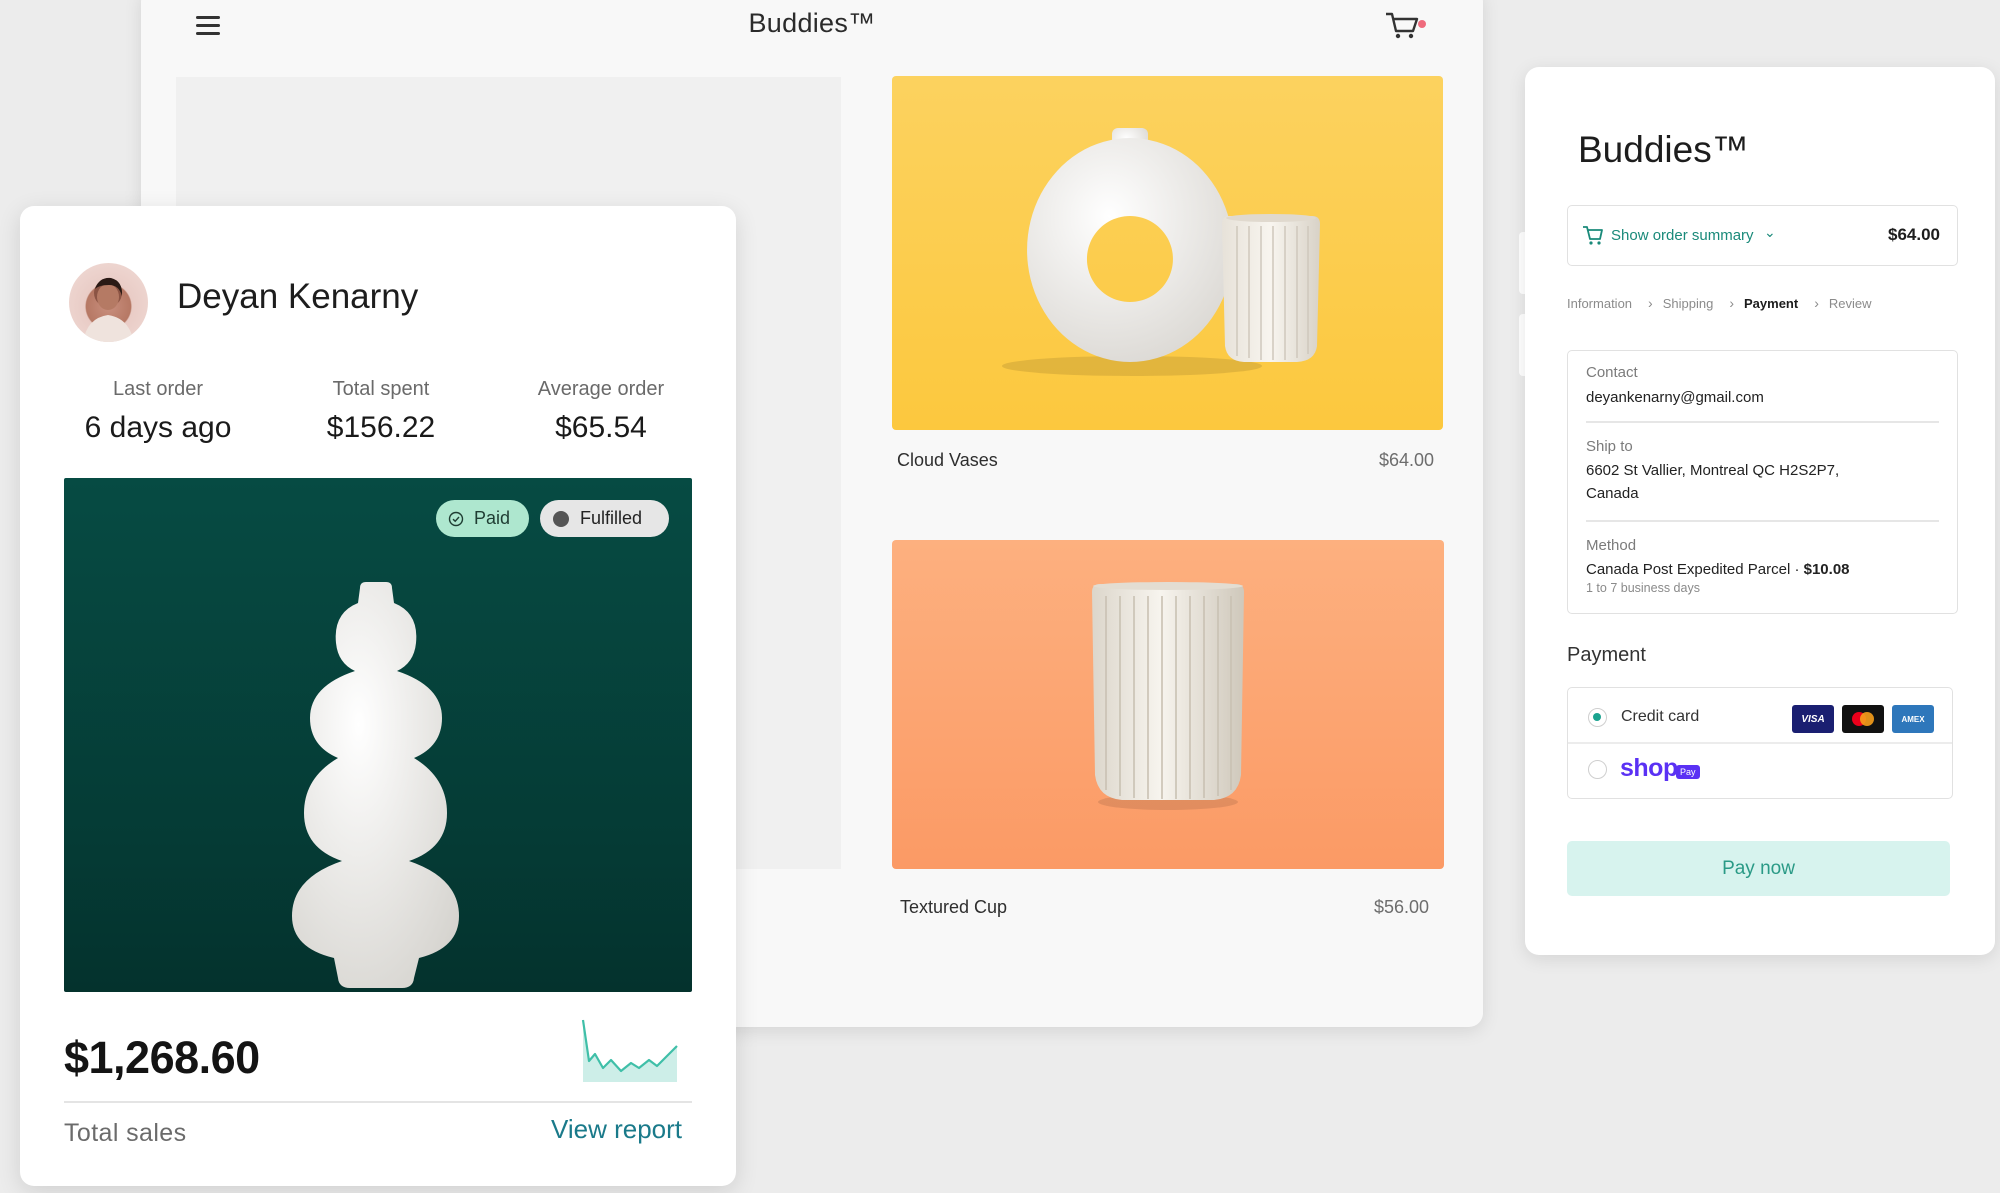 Image resolution: width=2000 pixels, height=1193 pixels. I want to click on credit-card-label: Credit card, so click(1660, 717).